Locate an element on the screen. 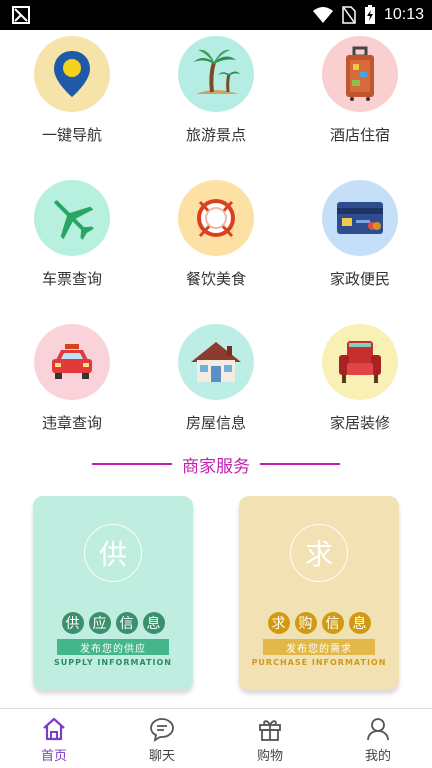  bottom-tab-bar: 首页 聊天 购物 我的 is located at coordinates (216, 738).